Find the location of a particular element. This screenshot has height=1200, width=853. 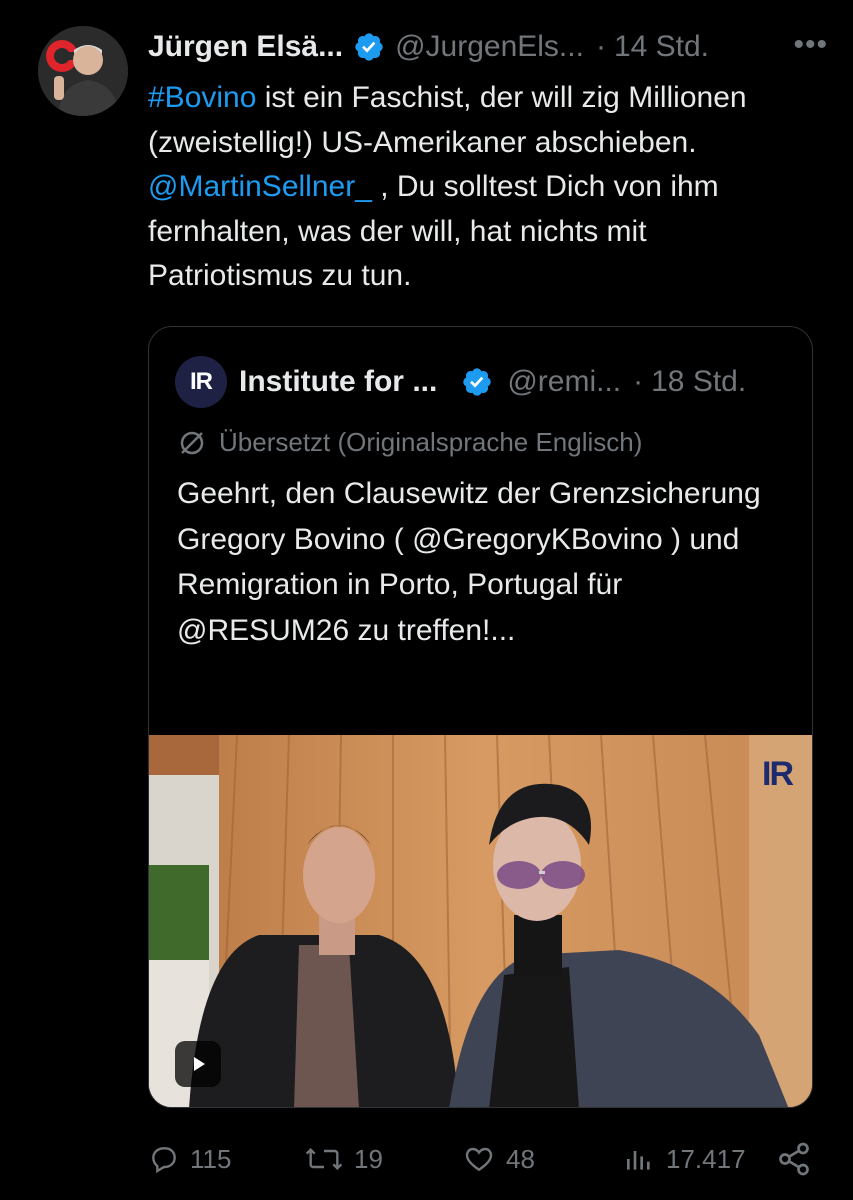

ir-watermark-logo: IR is located at coordinates (778, 774).